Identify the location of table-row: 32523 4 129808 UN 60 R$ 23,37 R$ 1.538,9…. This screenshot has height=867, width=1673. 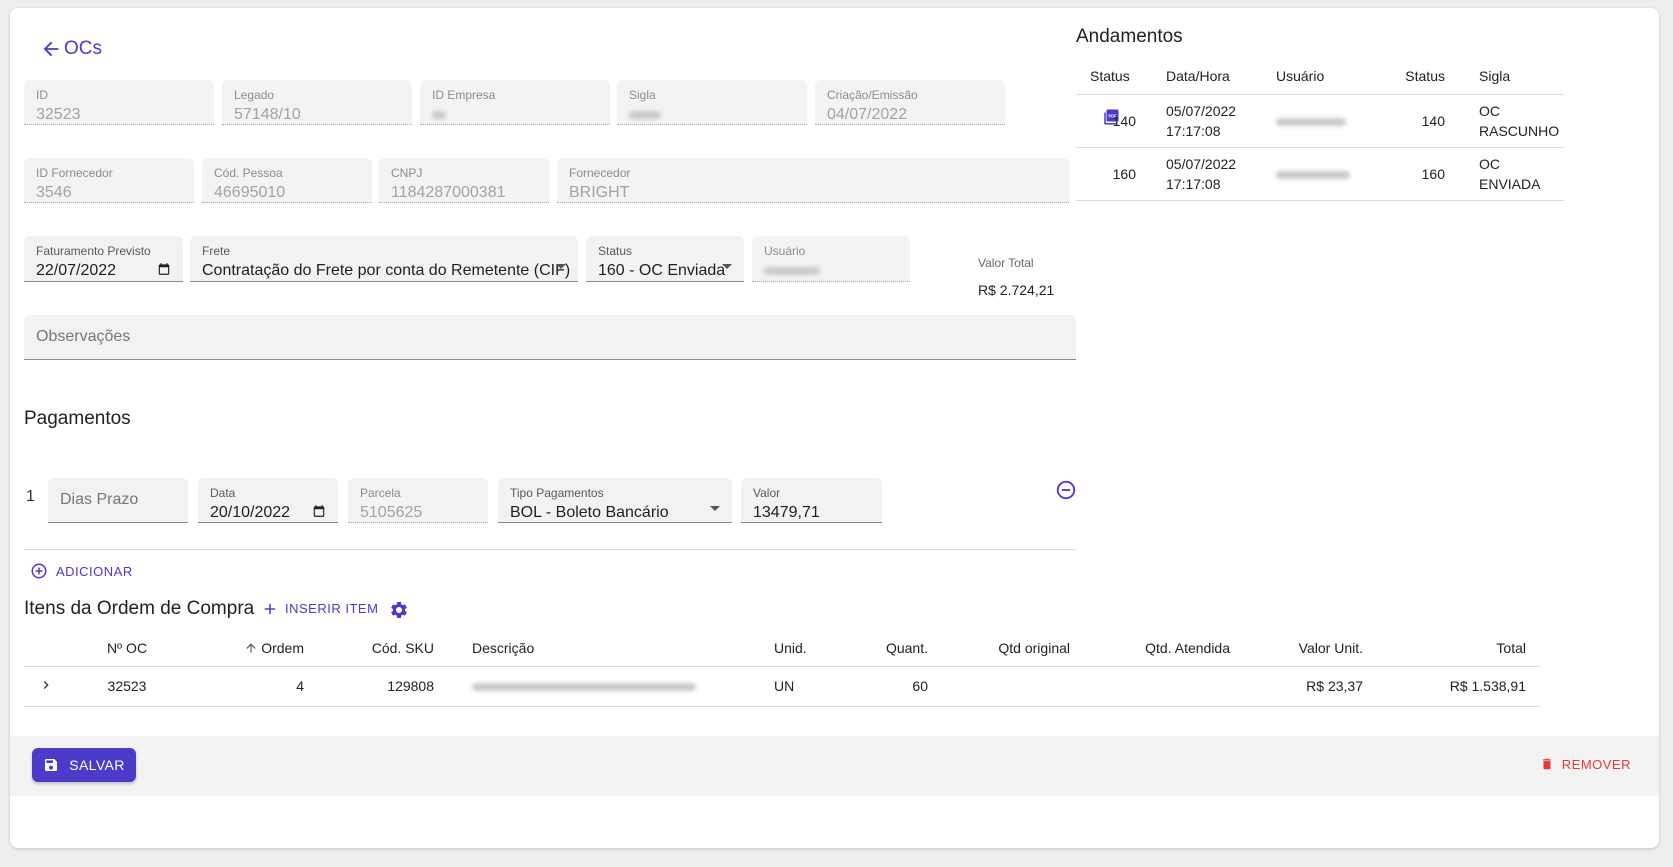
(782, 686).